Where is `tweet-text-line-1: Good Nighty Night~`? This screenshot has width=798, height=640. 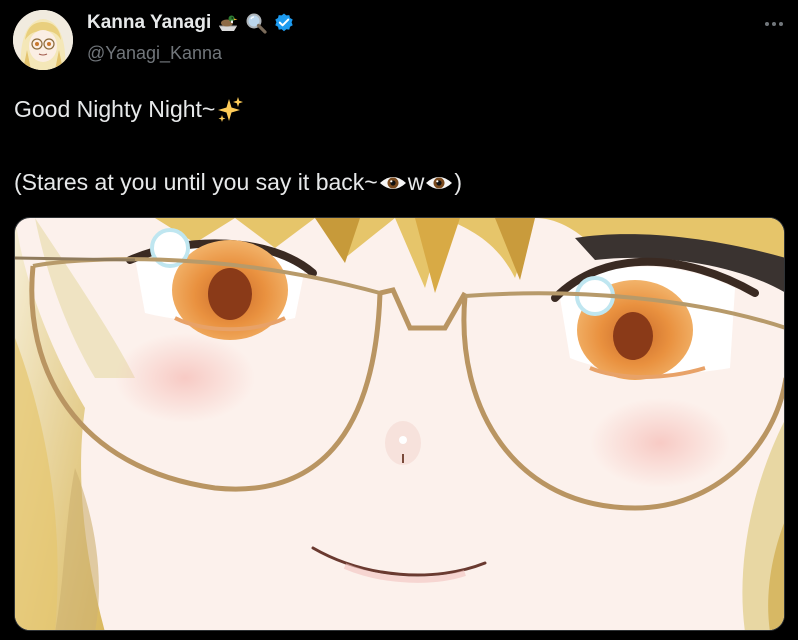
tweet-text-line-1: Good Nighty Night~ is located at coordinates (399, 109).